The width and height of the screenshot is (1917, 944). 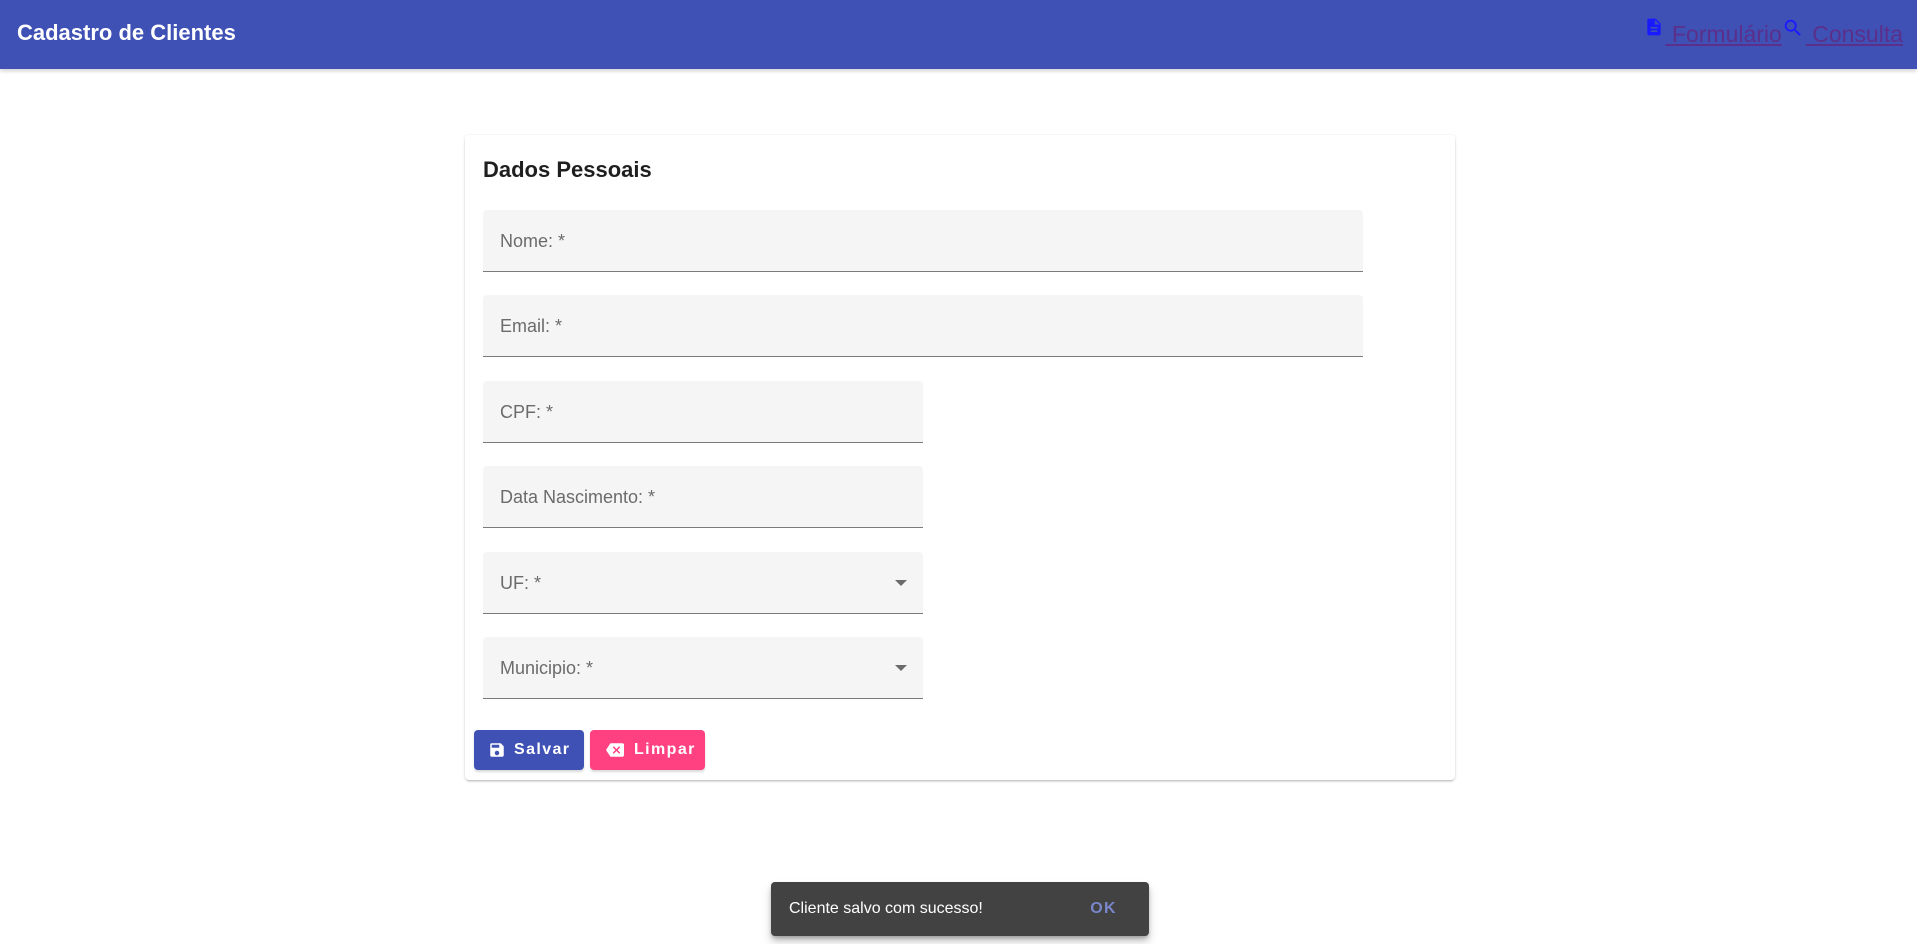 I want to click on backspace-icon, so click(x=615, y=750).